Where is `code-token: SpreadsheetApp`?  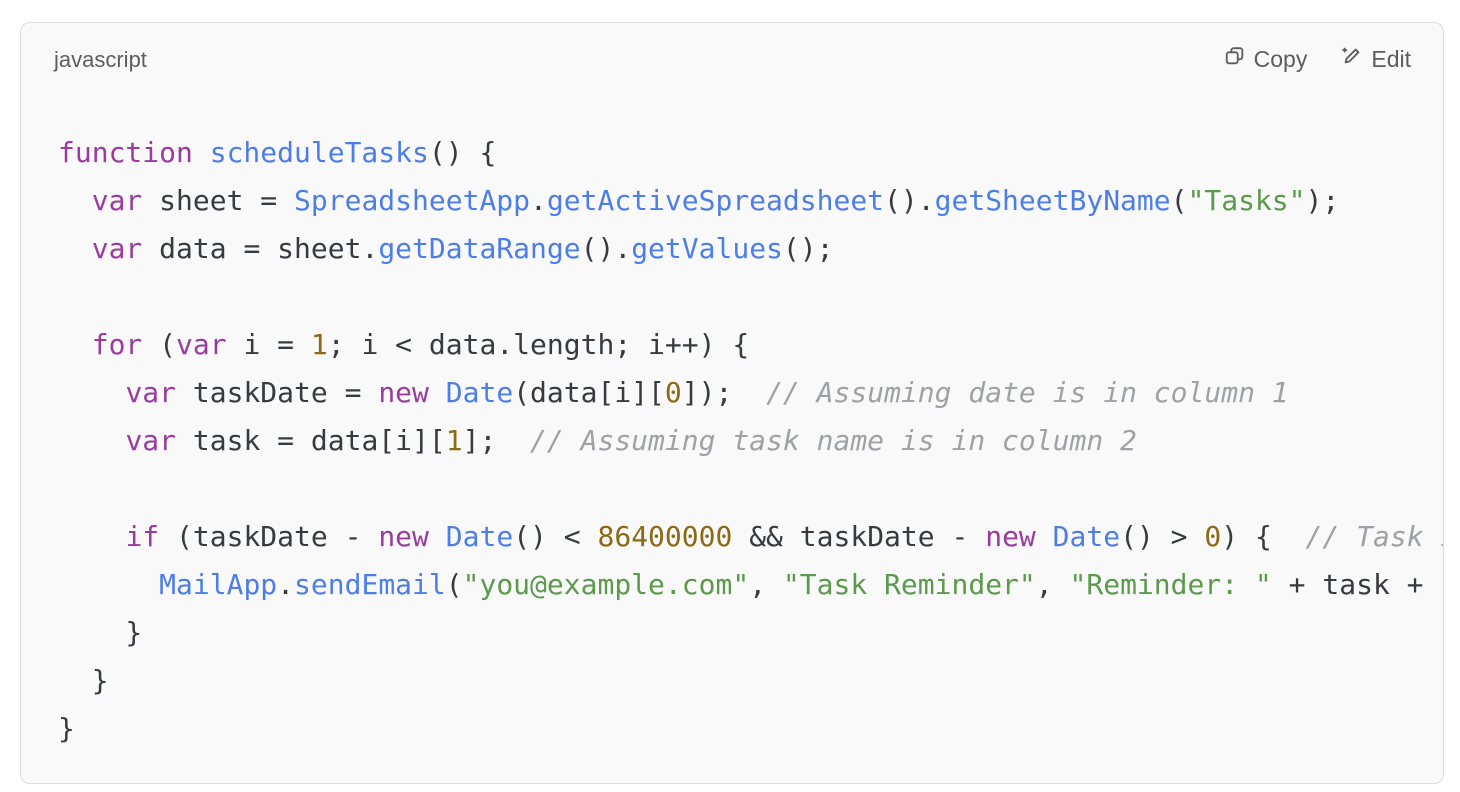 code-token: SpreadsheetApp is located at coordinates (412, 200).